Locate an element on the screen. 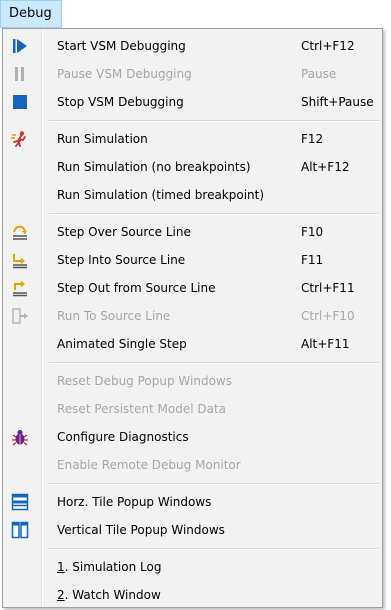  menu-item-label: Step Over Source Line is located at coordinates (124, 232).